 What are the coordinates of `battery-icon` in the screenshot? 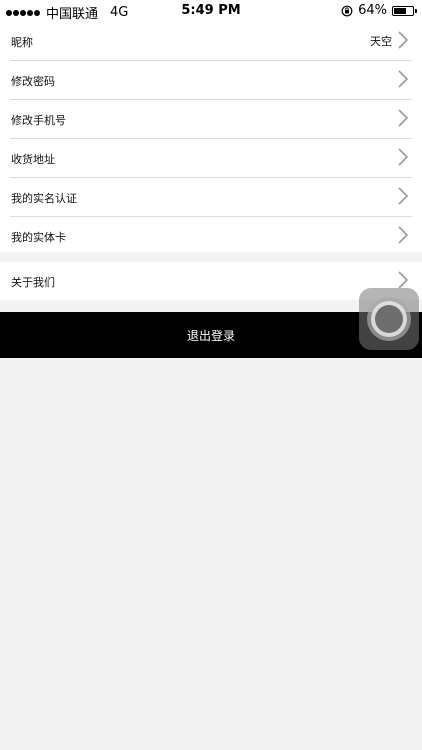 It's located at (404, 10).